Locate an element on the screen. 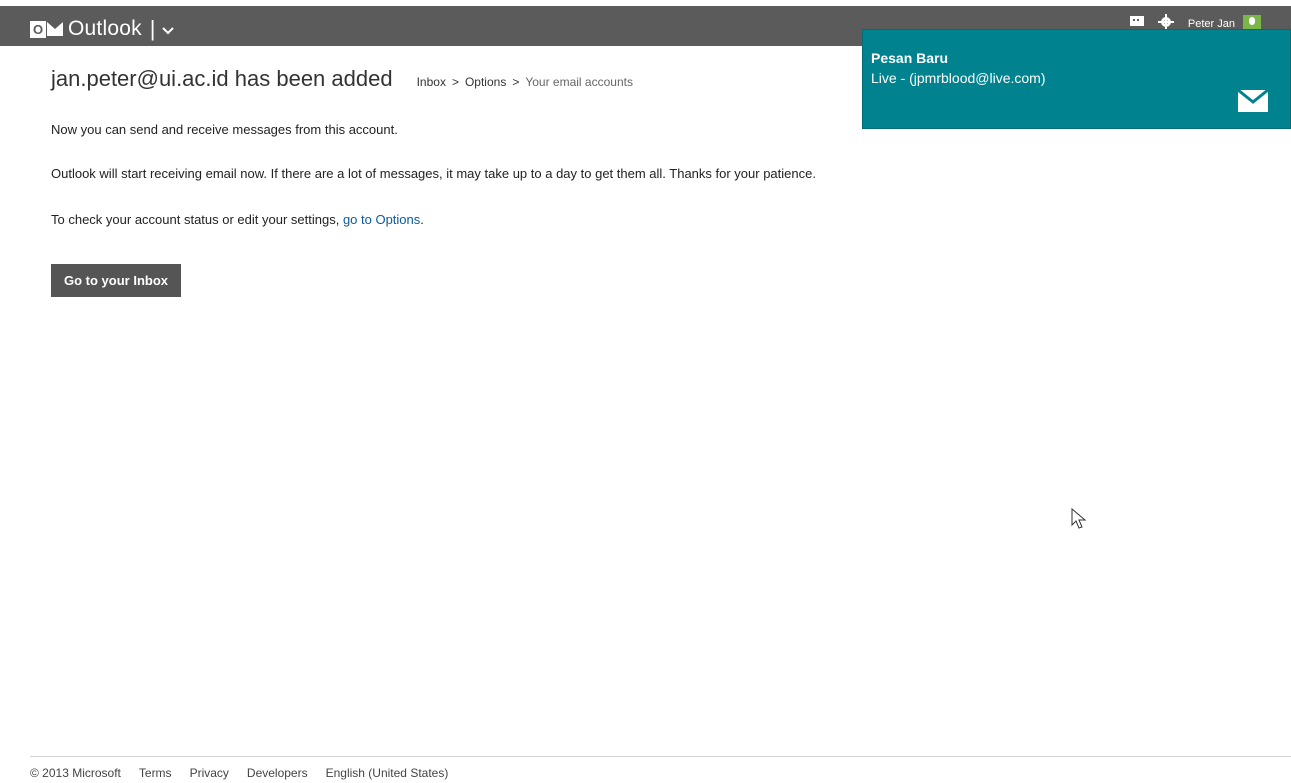 Image resolution: width=1291 pixels, height=783 pixels. envelope-logo-icon is located at coordinates (55, 29).